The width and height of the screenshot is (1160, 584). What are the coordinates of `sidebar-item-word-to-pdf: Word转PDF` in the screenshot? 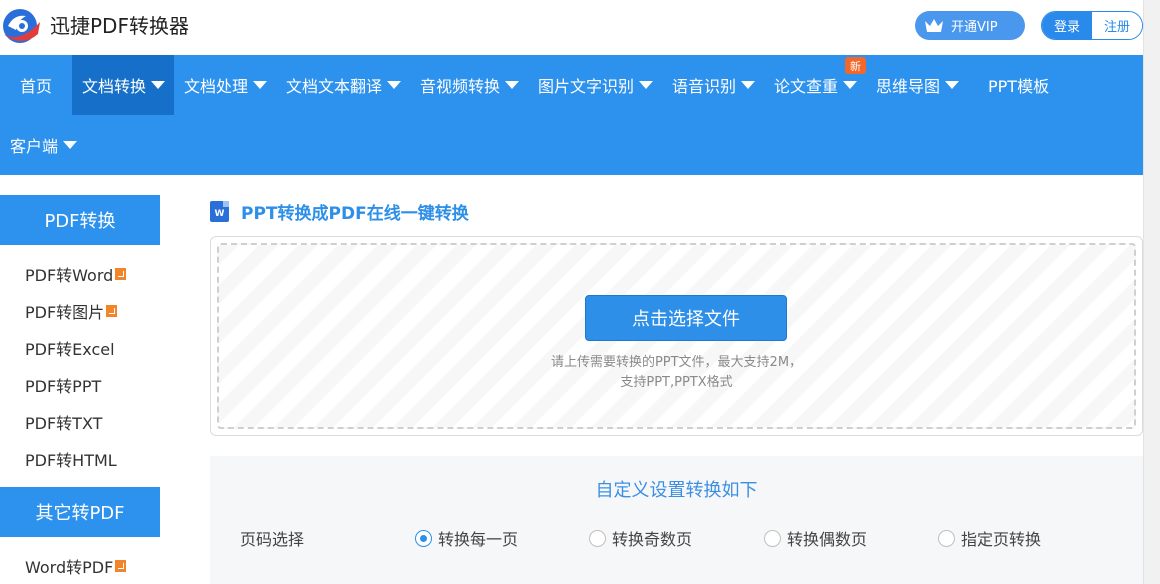 It's located at (76, 566).